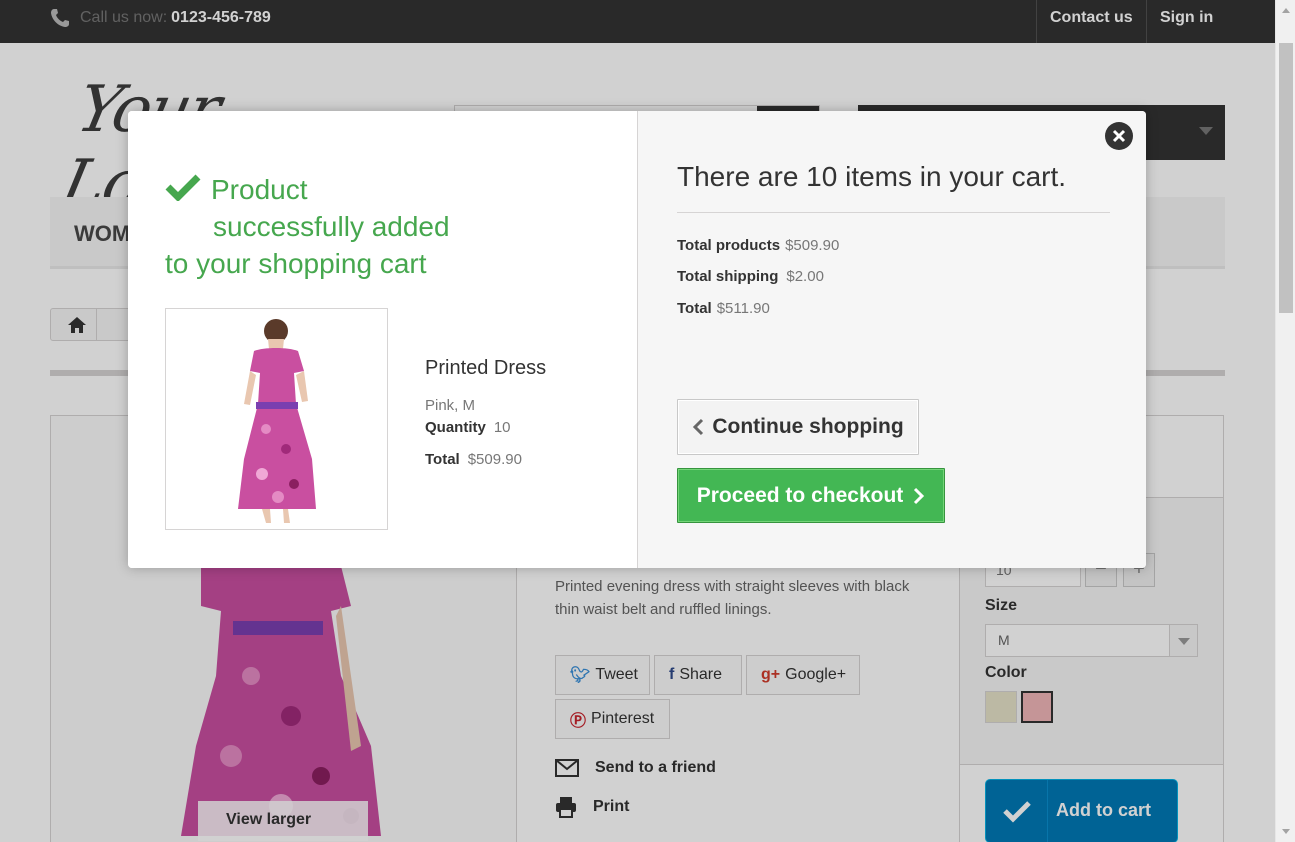 The height and width of the screenshot is (842, 1295). What do you see at coordinates (698, 427) in the screenshot?
I see `chevron-left-icon` at bounding box center [698, 427].